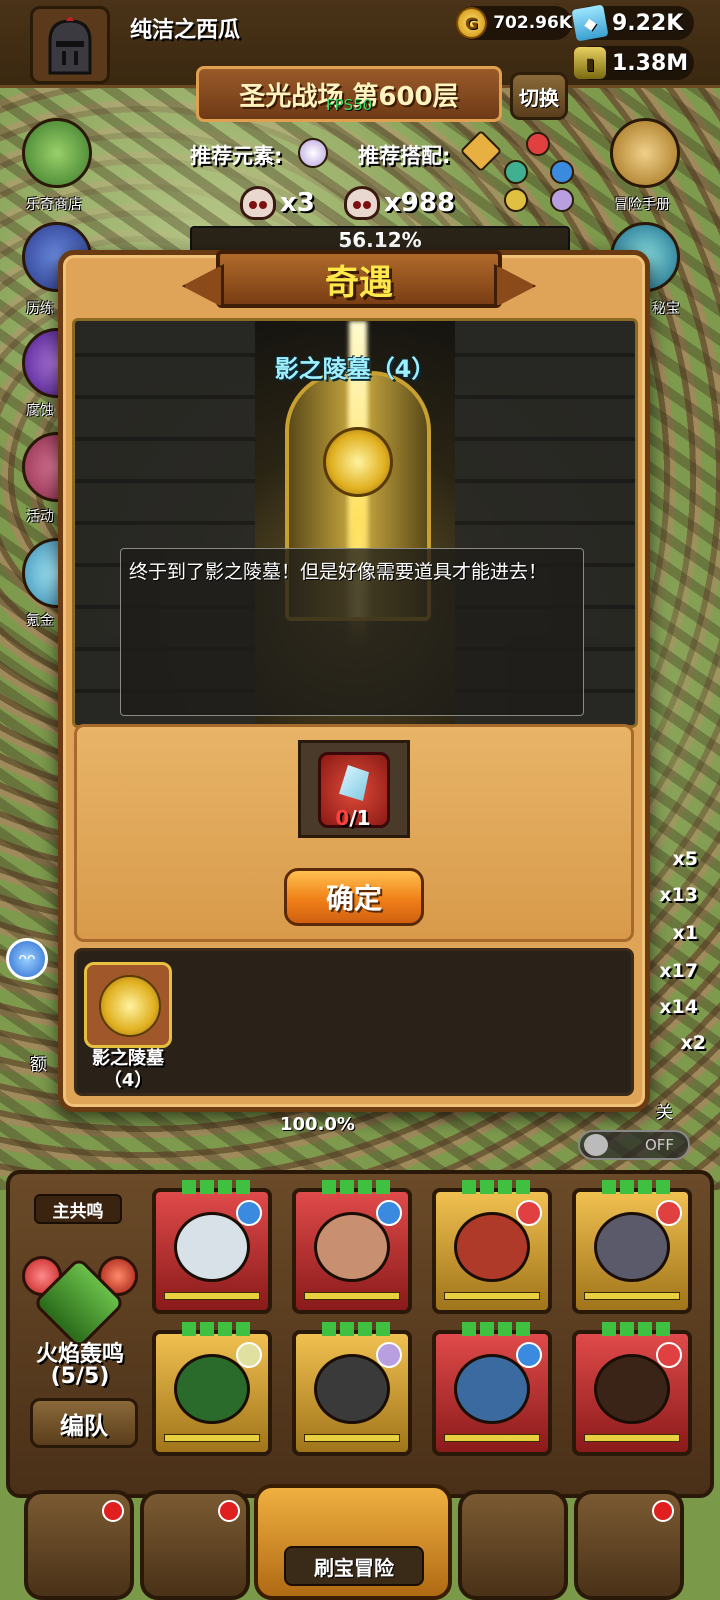 This screenshot has width=720, height=1600. Describe the element at coordinates (404, 156) in the screenshot. I see `recommend-combo-label: 推荐搭配:` at that location.